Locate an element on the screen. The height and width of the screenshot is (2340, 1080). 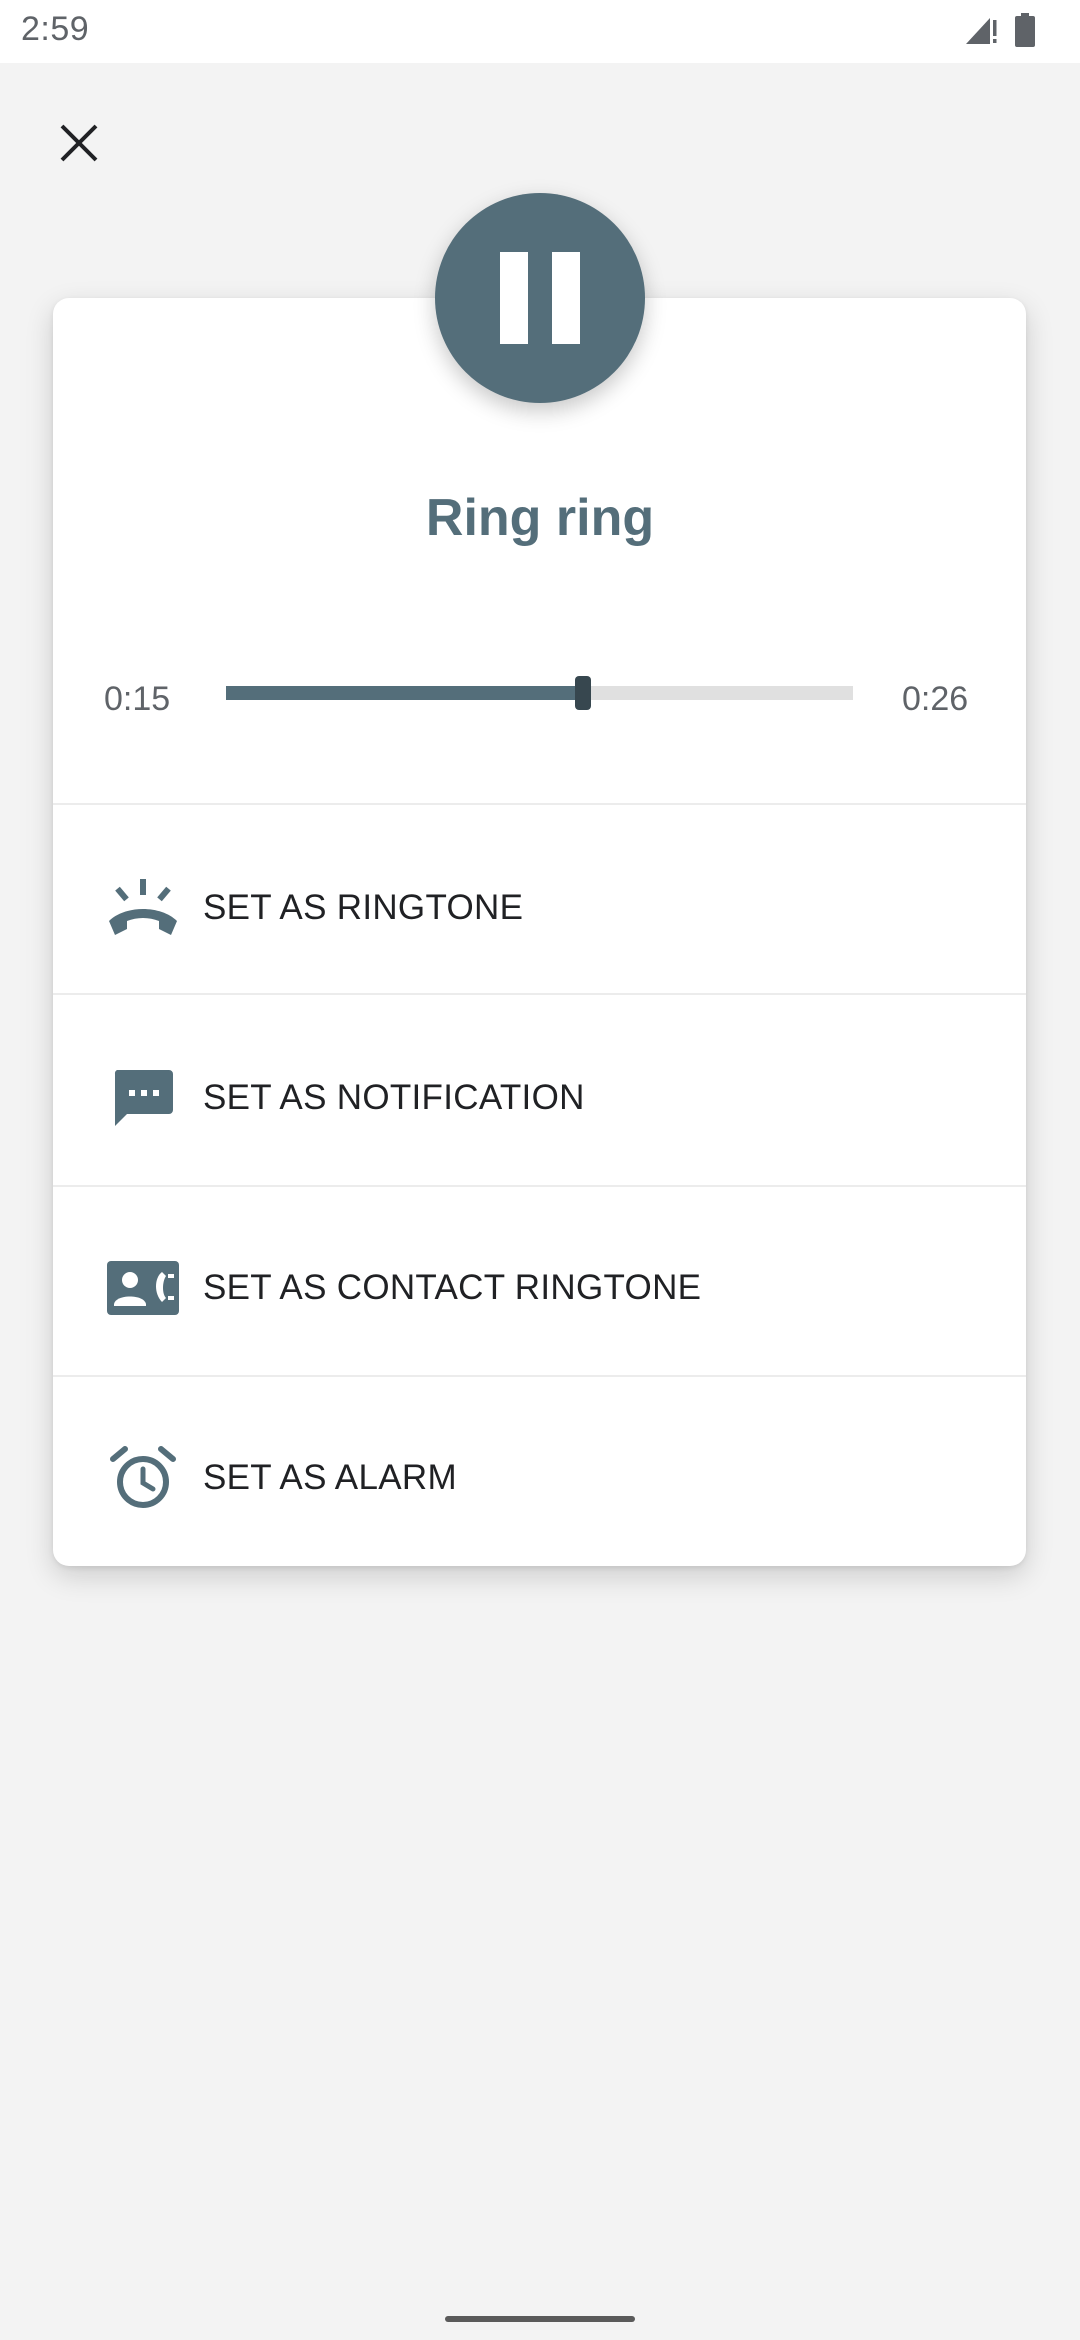
option-label: SET AS NOTIFICATION is located at coordinates (394, 1097).